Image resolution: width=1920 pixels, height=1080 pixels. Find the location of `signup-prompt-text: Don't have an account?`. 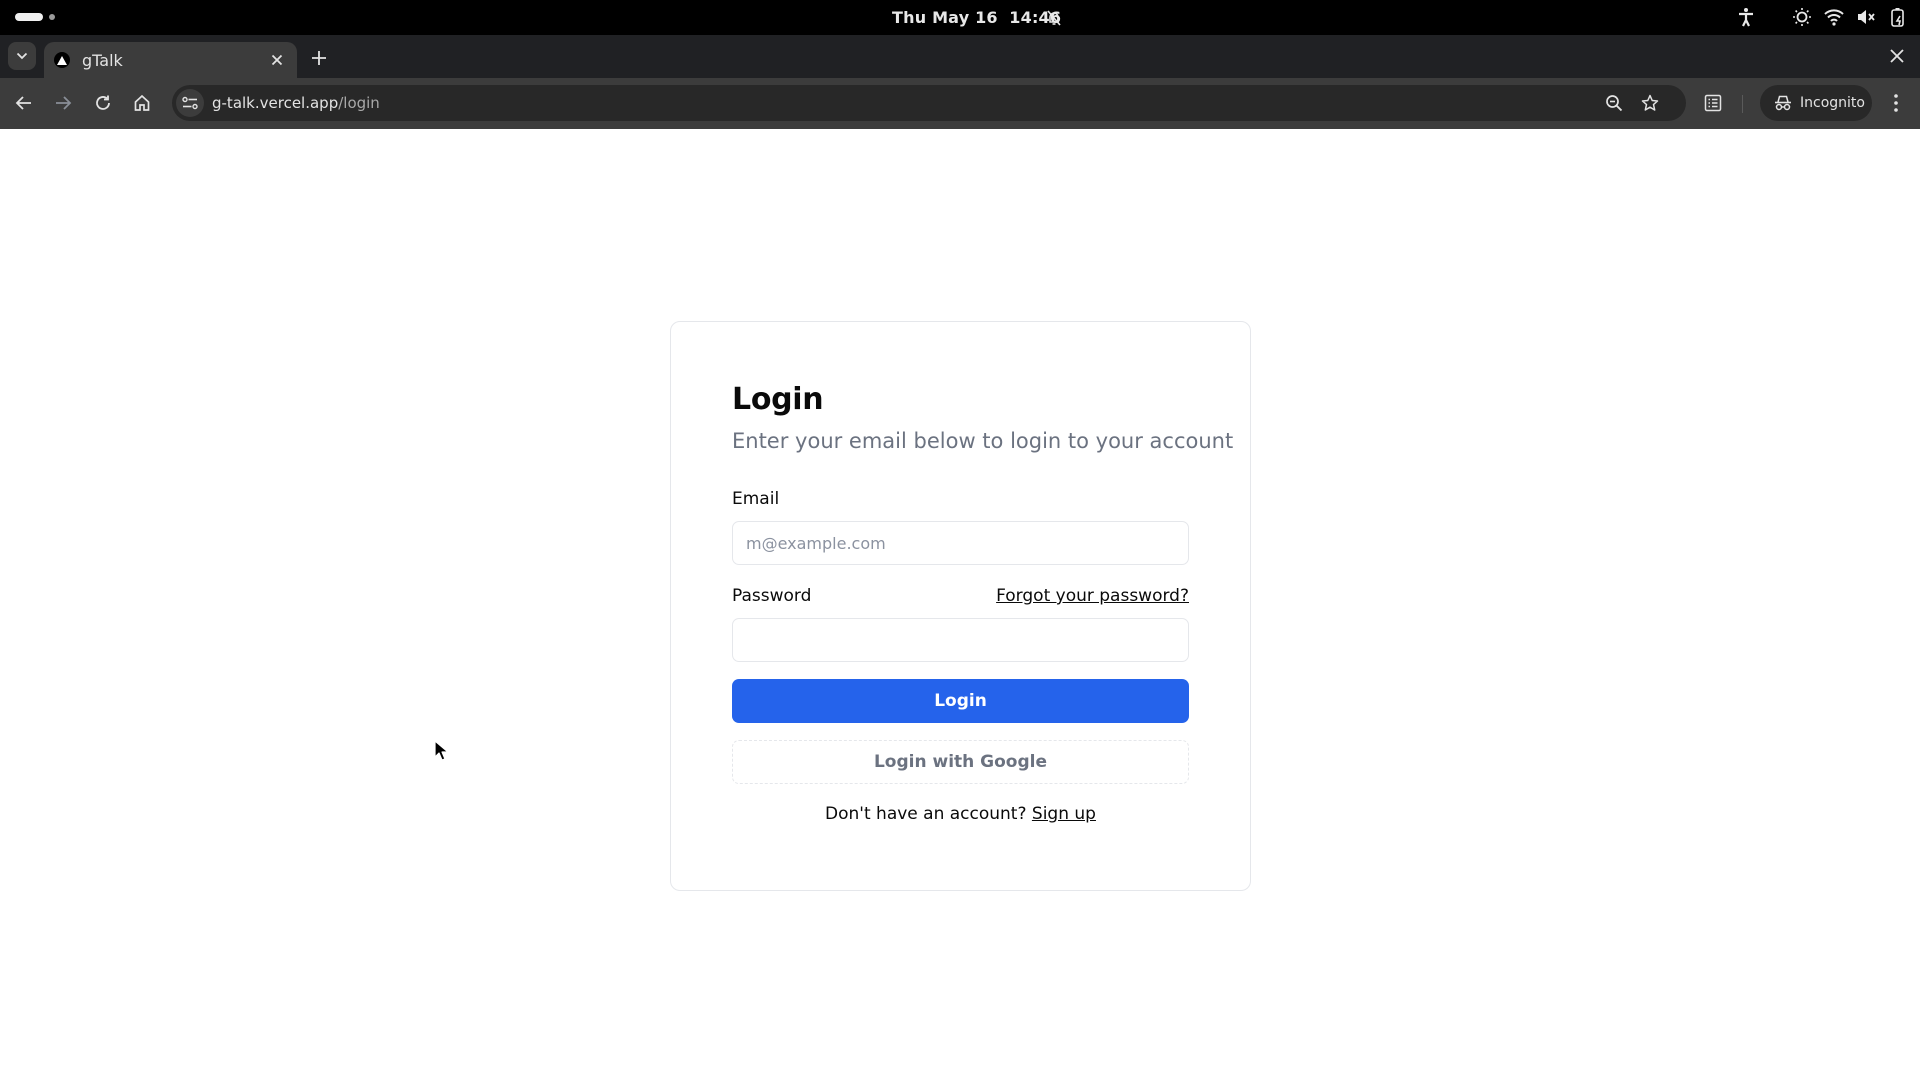

signup-prompt-text: Don't have an account? is located at coordinates (926, 814).